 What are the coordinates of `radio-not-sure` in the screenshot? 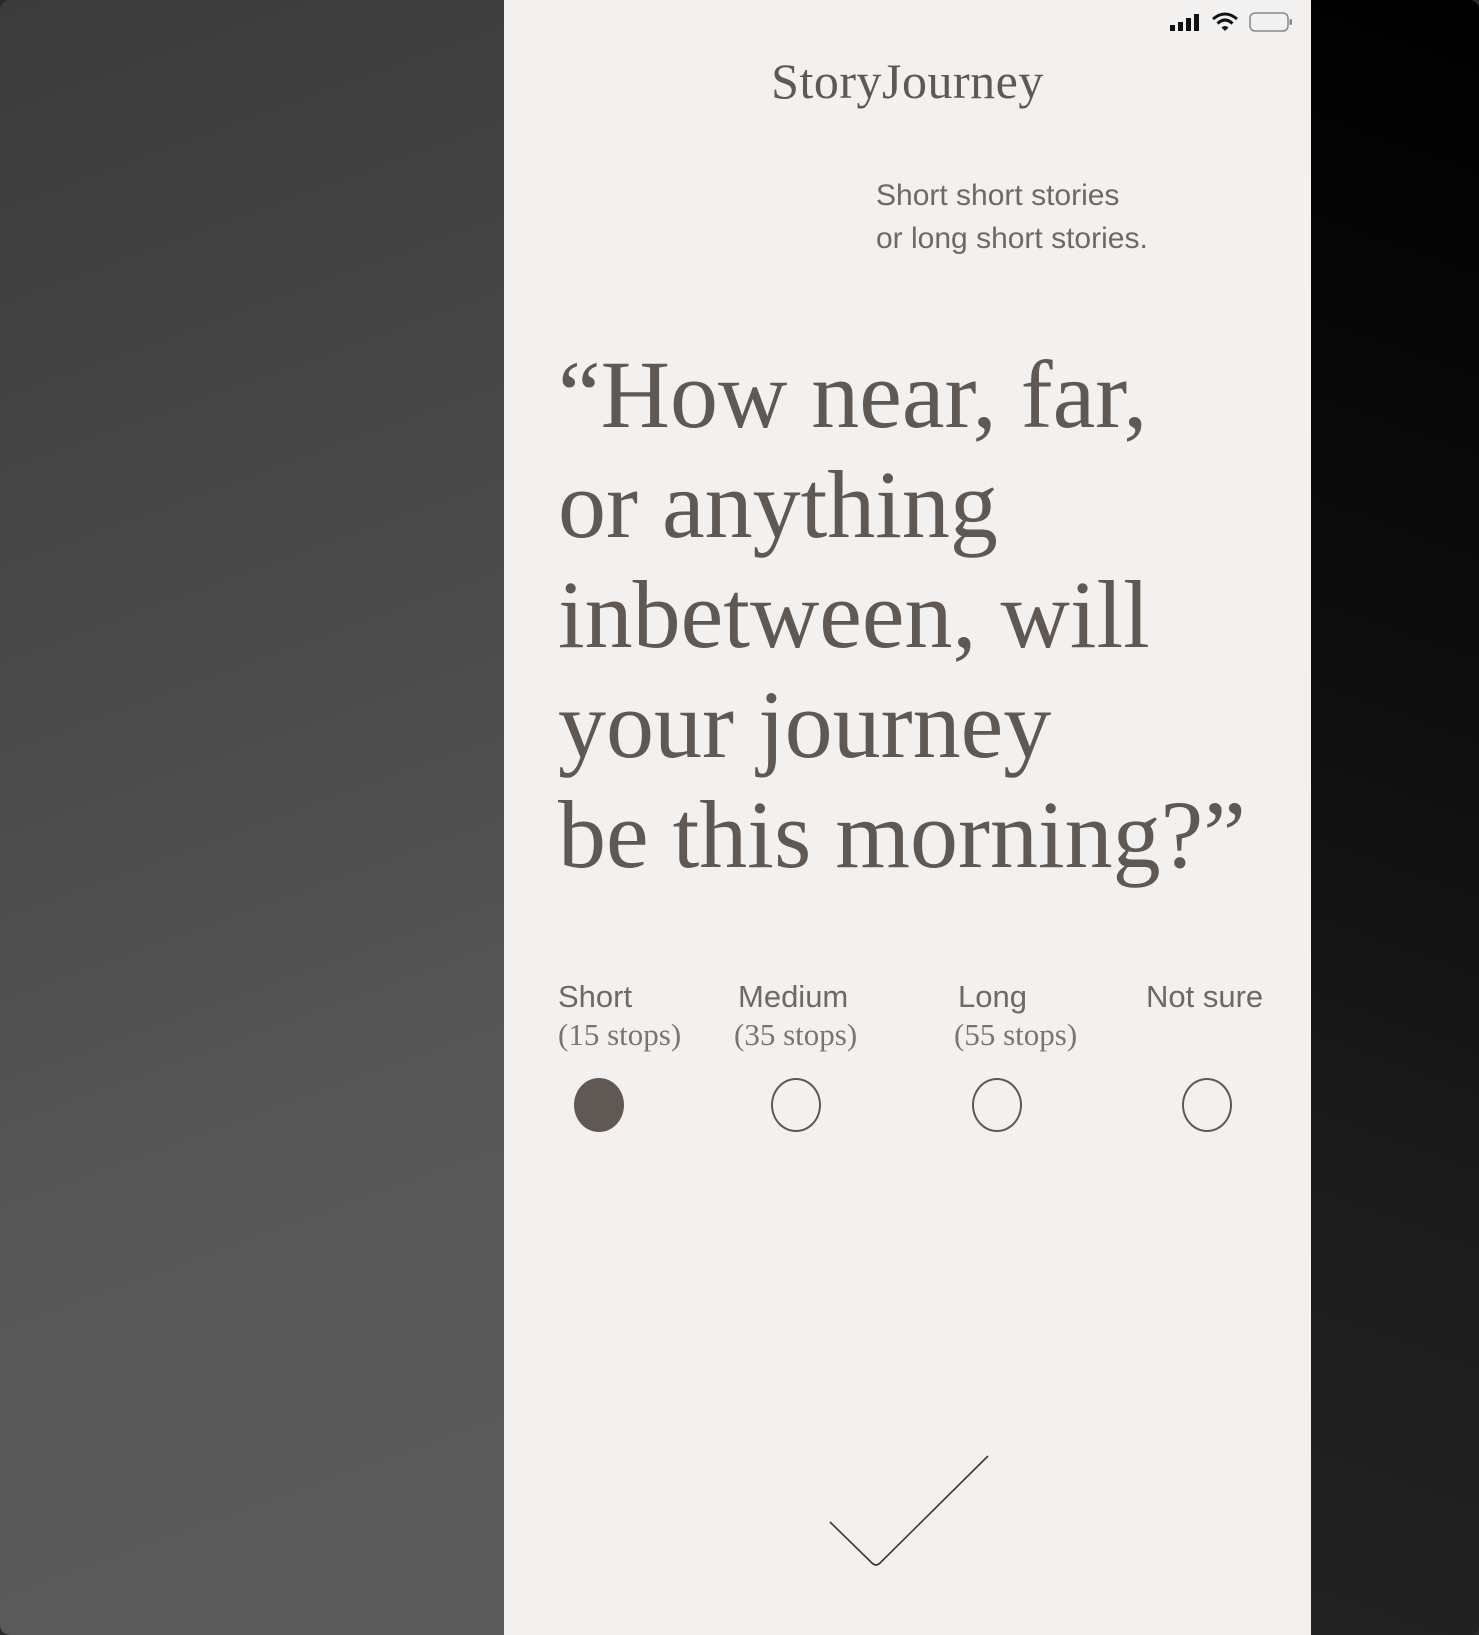 It's located at (1207, 1105).